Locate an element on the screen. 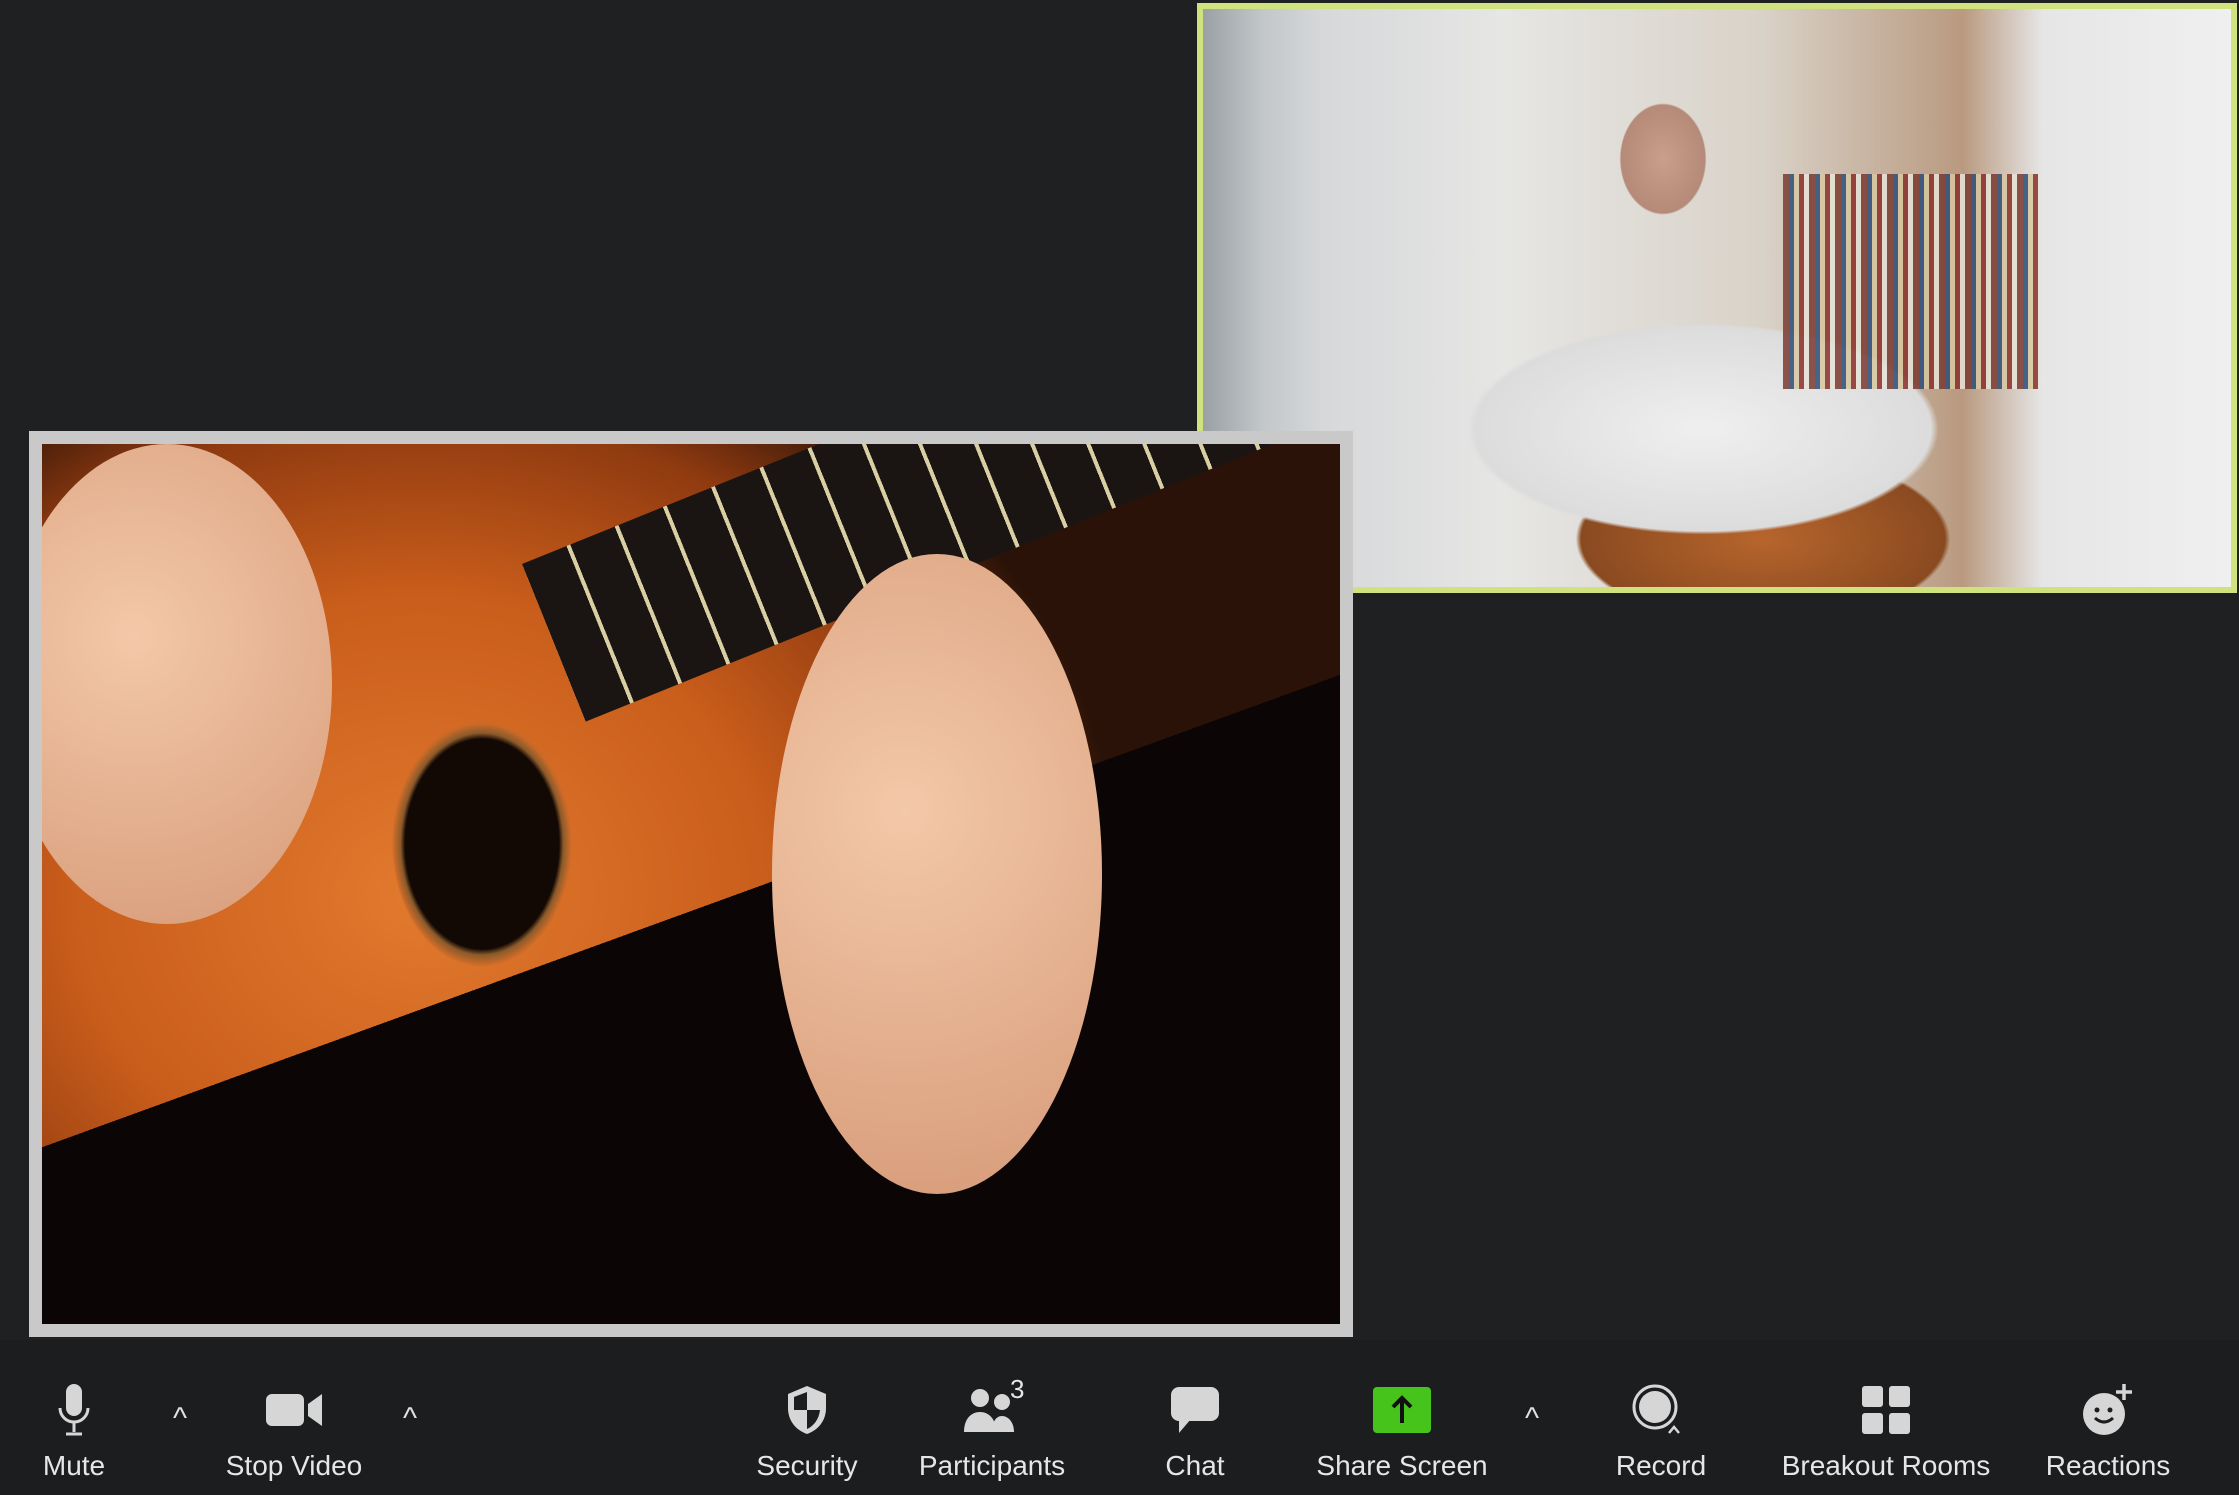  record-icon is located at coordinates (1661, 1410).